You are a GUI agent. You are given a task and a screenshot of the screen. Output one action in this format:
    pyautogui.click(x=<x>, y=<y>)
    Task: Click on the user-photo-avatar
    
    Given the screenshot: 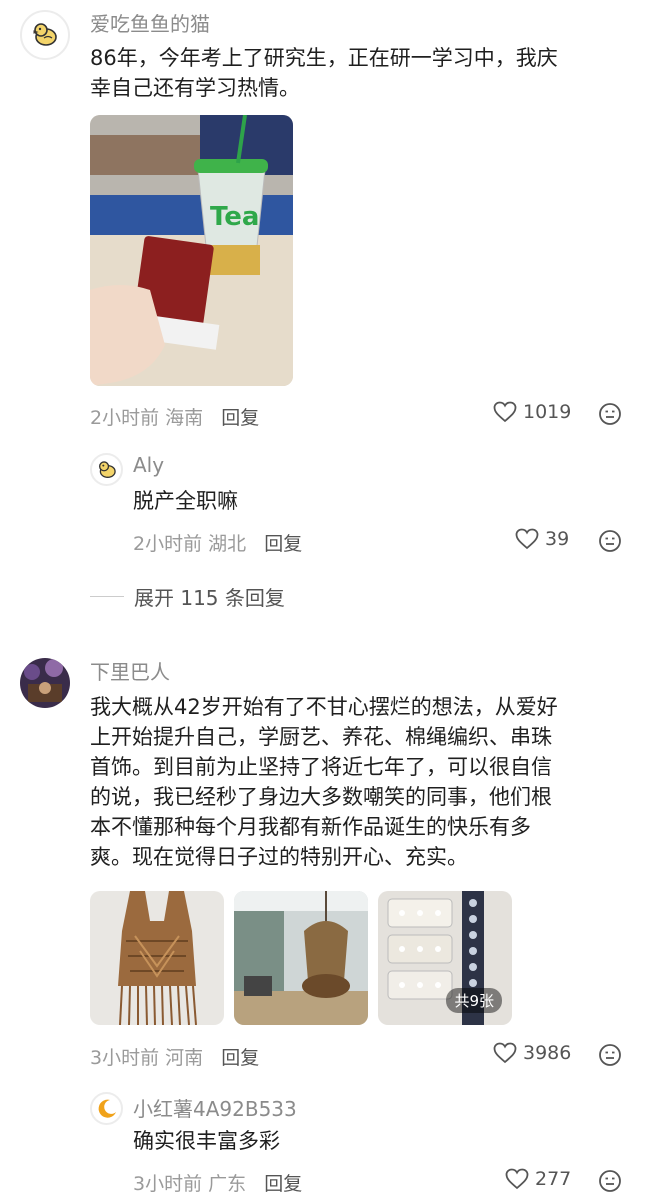 What is the action you would take?
    pyautogui.click(x=45, y=683)
    